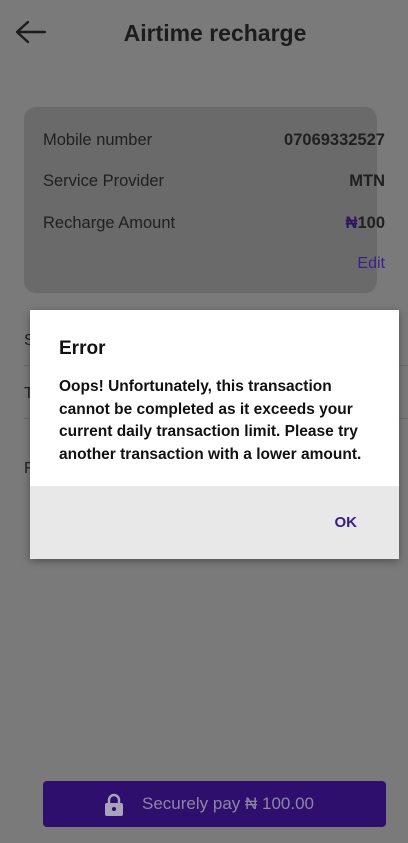  Describe the element at coordinates (109, 223) in the screenshot. I see `recharge-amount-label: Recharge Amount` at that location.